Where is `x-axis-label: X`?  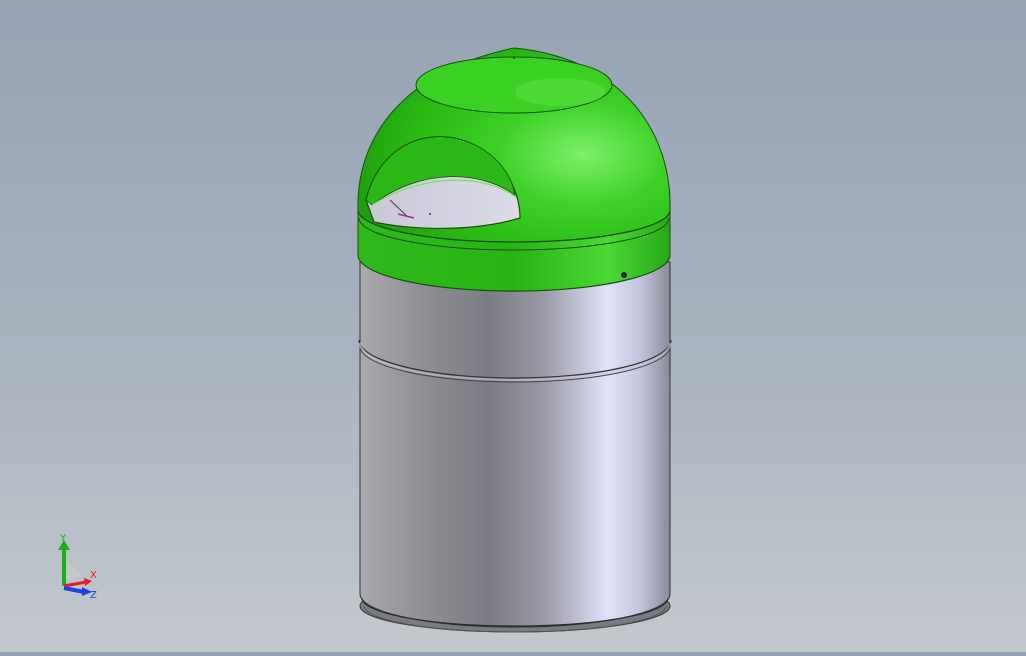
x-axis-label: X is located at coordinates (93, 575).